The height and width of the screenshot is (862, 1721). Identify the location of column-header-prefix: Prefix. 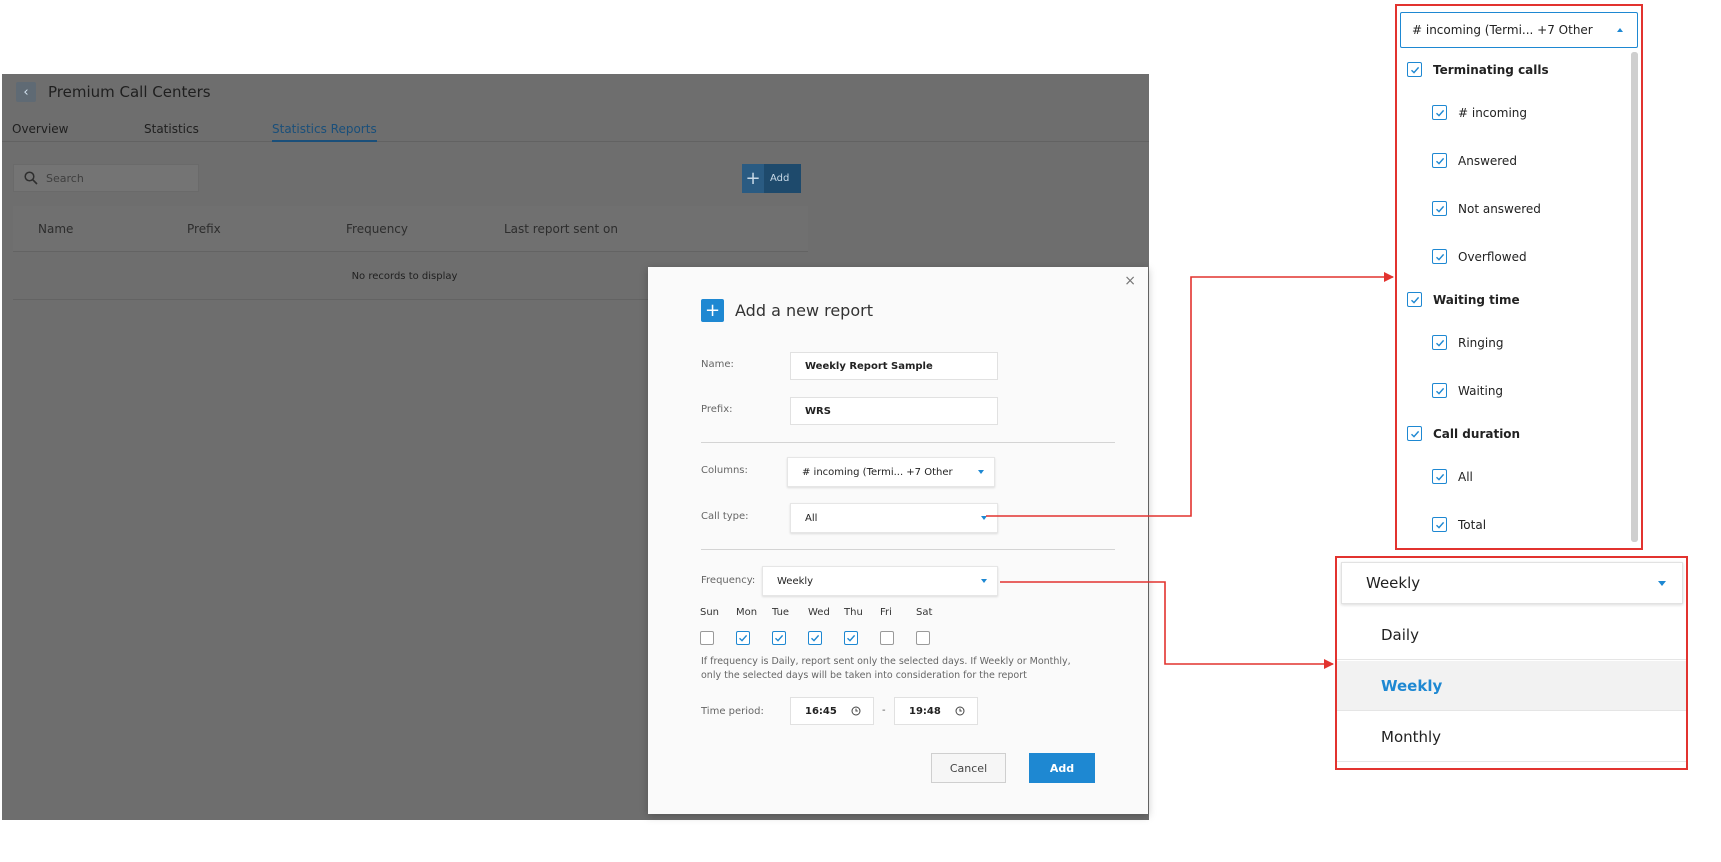
(204, 229).